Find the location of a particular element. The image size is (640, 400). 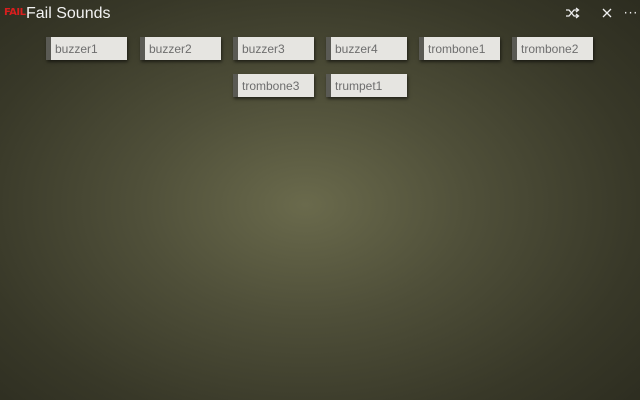

shuffle-button is located at coordinates (573, 13).